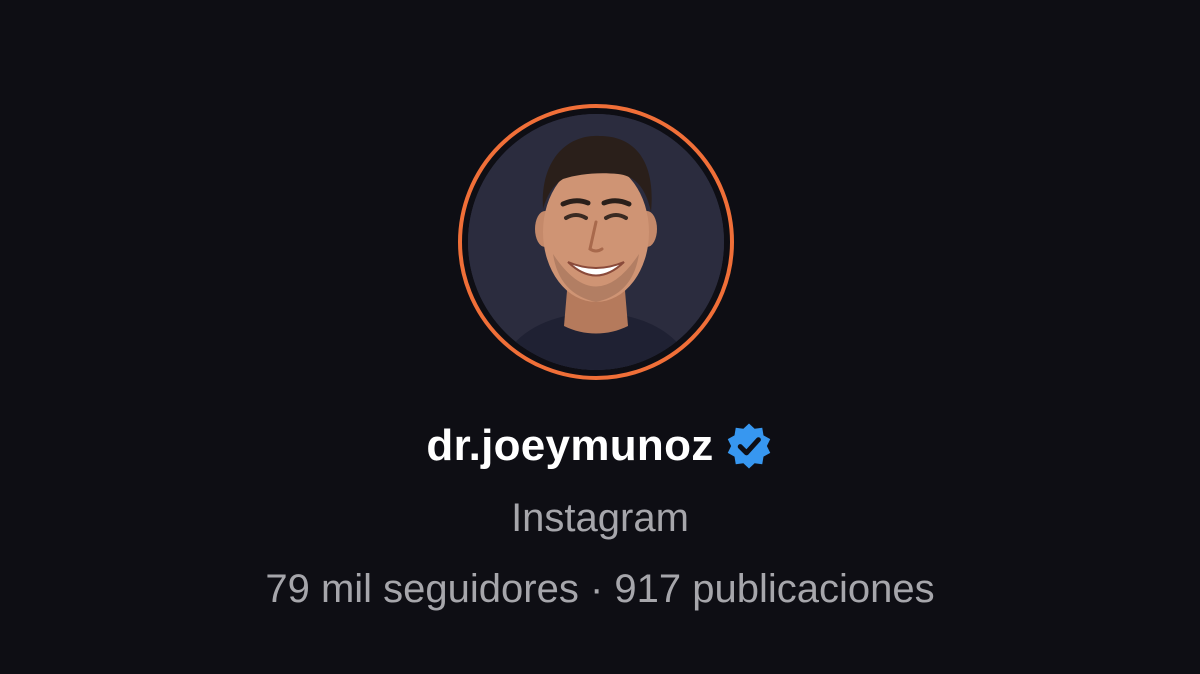 Image resolution: width=1200 pixels, height=674 pixels. I want to click on posts-count: 917 publicaciones, so click(774, 589).